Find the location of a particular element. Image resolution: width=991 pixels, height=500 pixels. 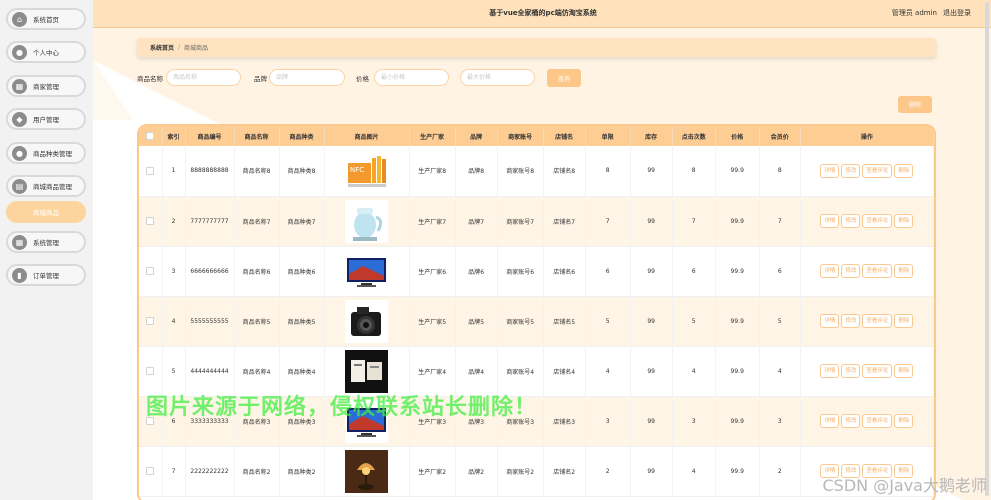

scrollbar is located at coordinates (987, 249).